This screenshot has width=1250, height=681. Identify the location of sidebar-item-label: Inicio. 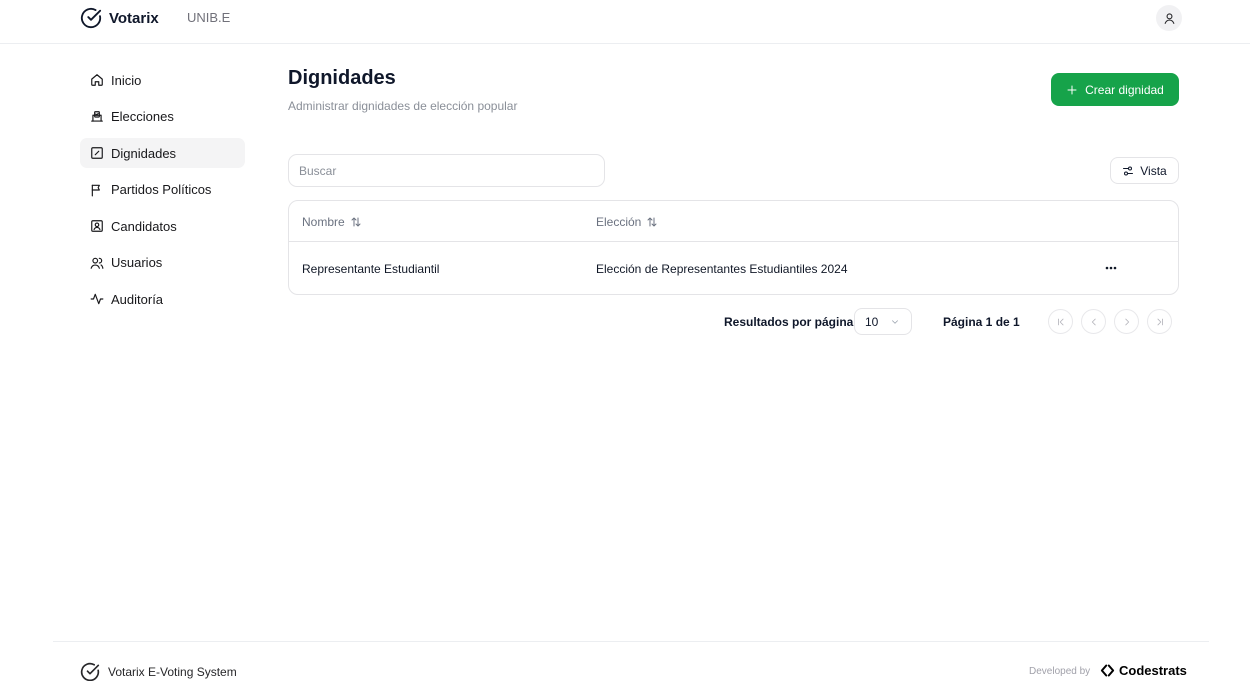
(126, 80).